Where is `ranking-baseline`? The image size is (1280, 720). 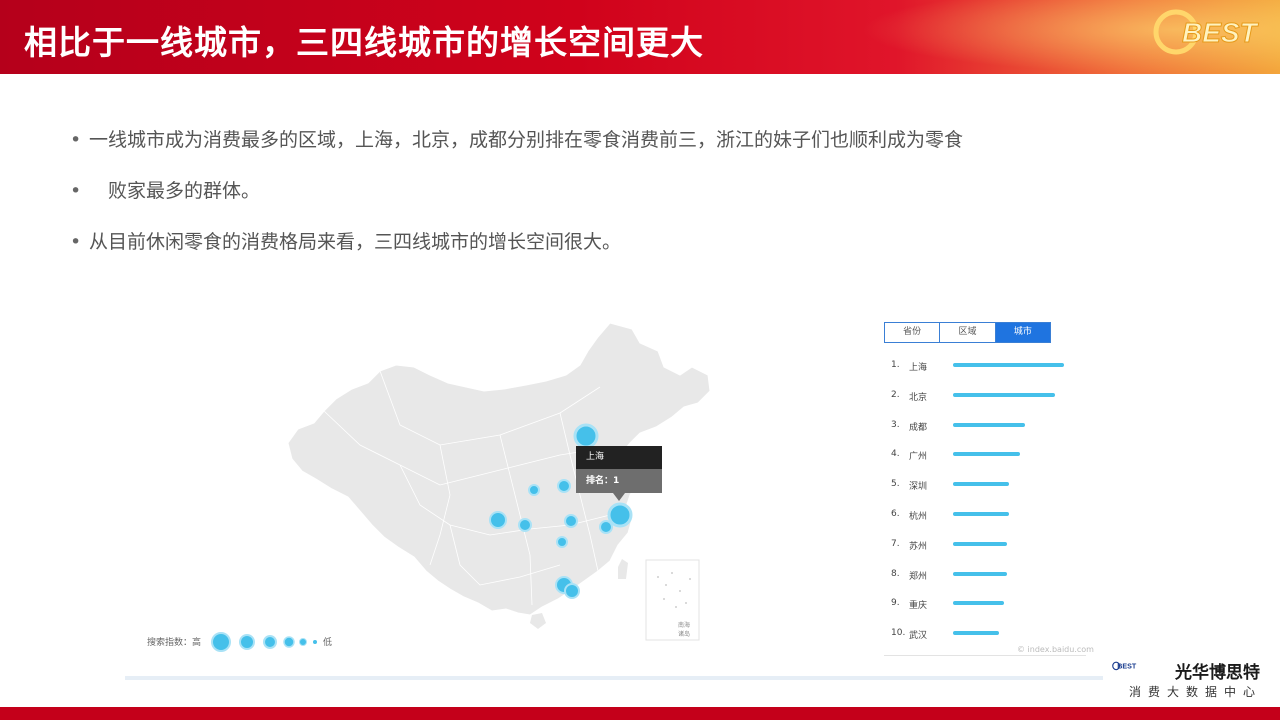 ranking-baseline is located at coordinates (985, 655).